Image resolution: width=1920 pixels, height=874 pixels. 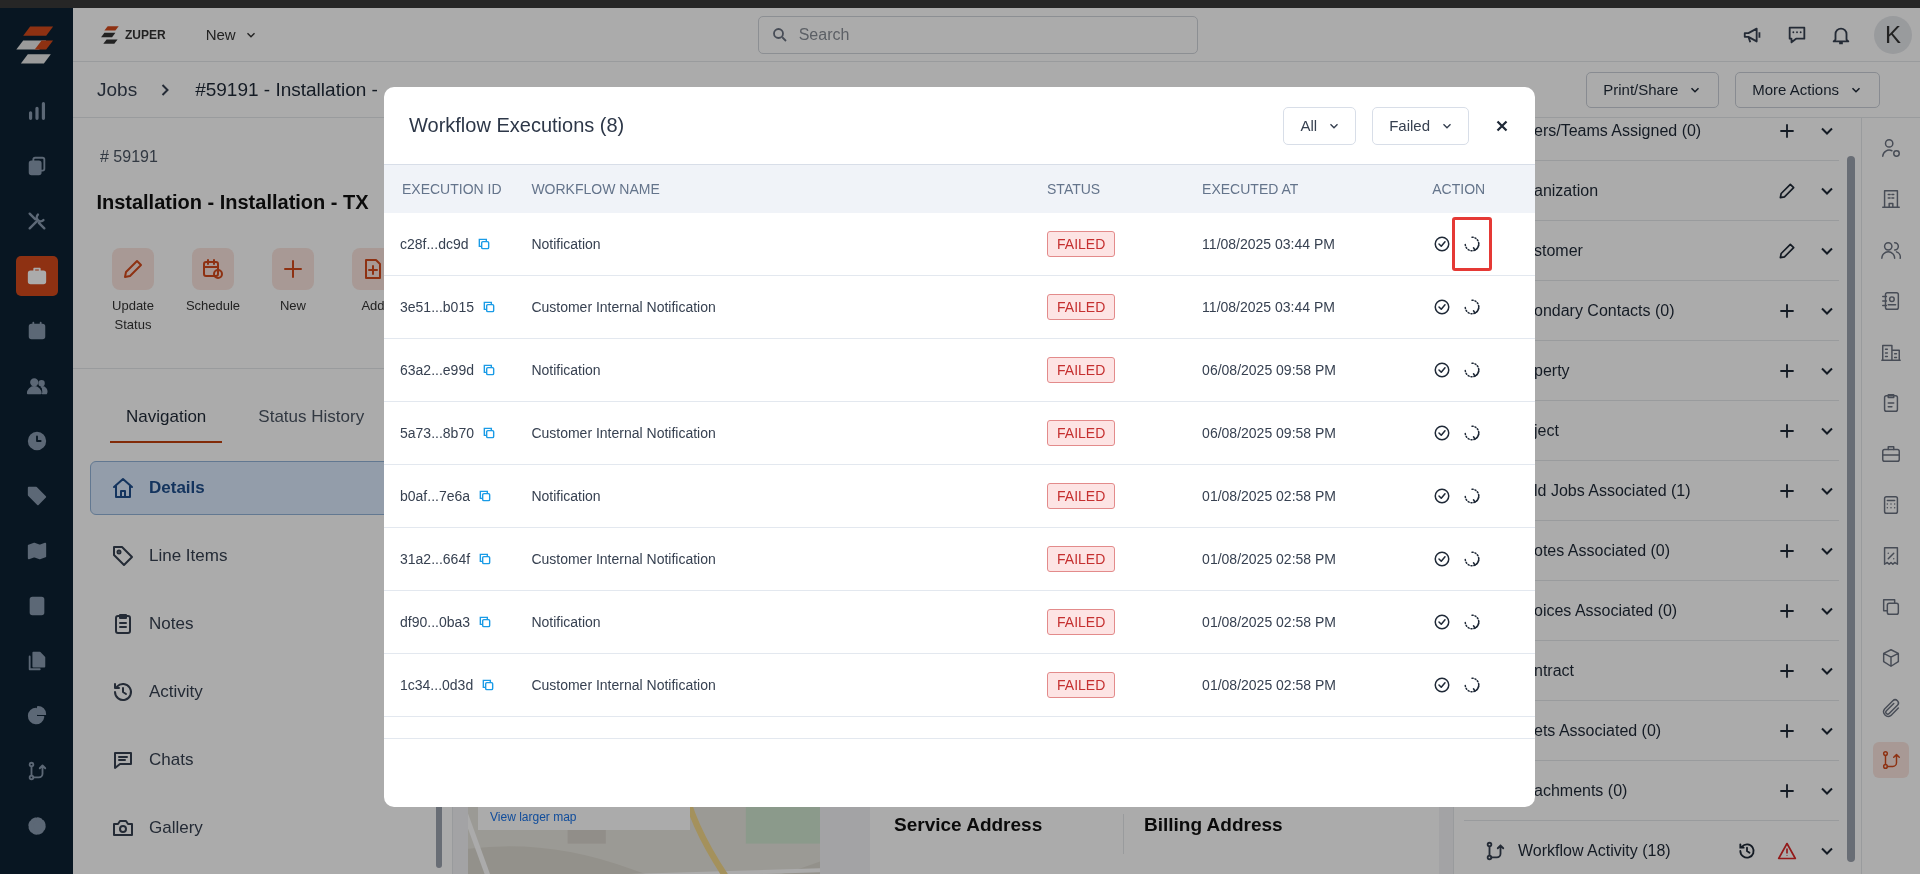 What do you see at coordinates (1213, 825) in the screenshot?
I see `address-heading: Billing Address` at bounding box center [1213, 825].